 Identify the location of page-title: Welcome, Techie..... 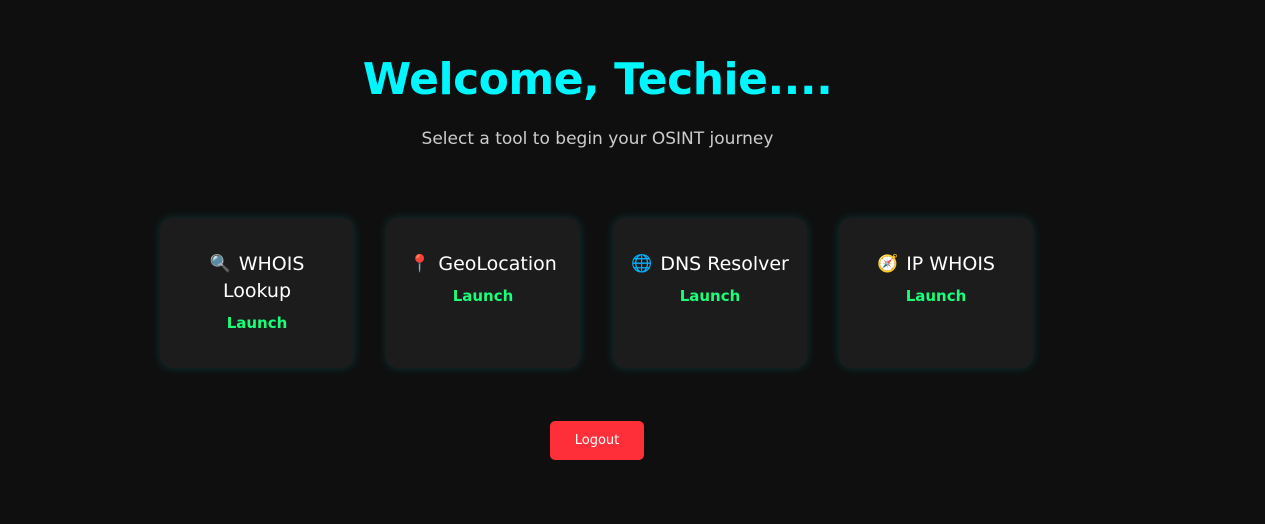
(597, 79).